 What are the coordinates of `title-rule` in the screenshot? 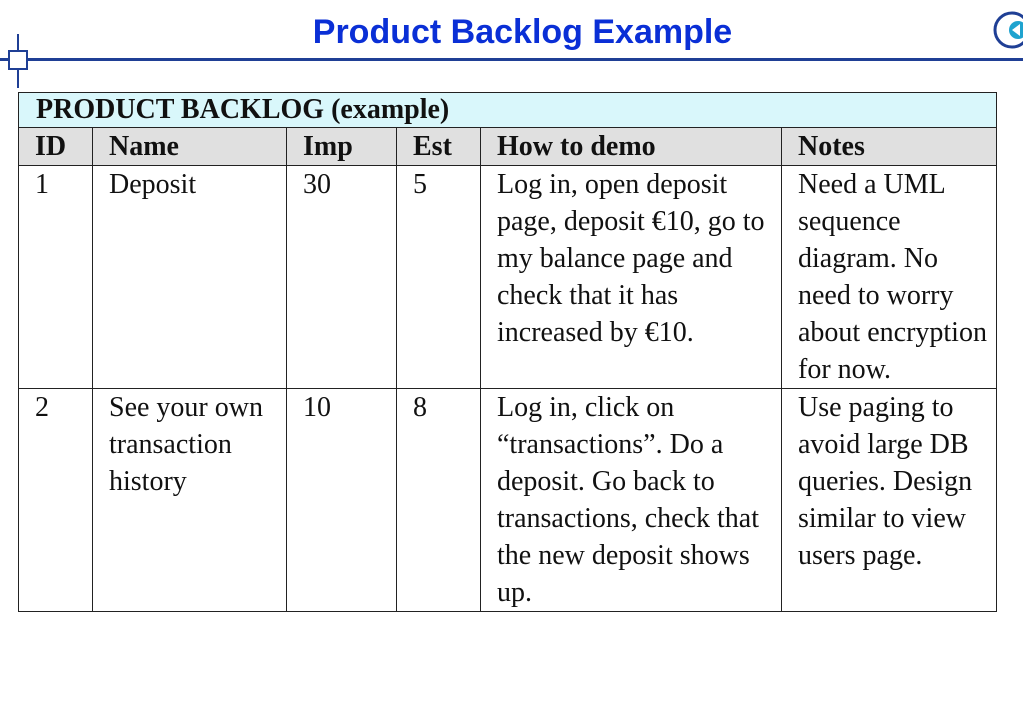 It's located at (511, 59).